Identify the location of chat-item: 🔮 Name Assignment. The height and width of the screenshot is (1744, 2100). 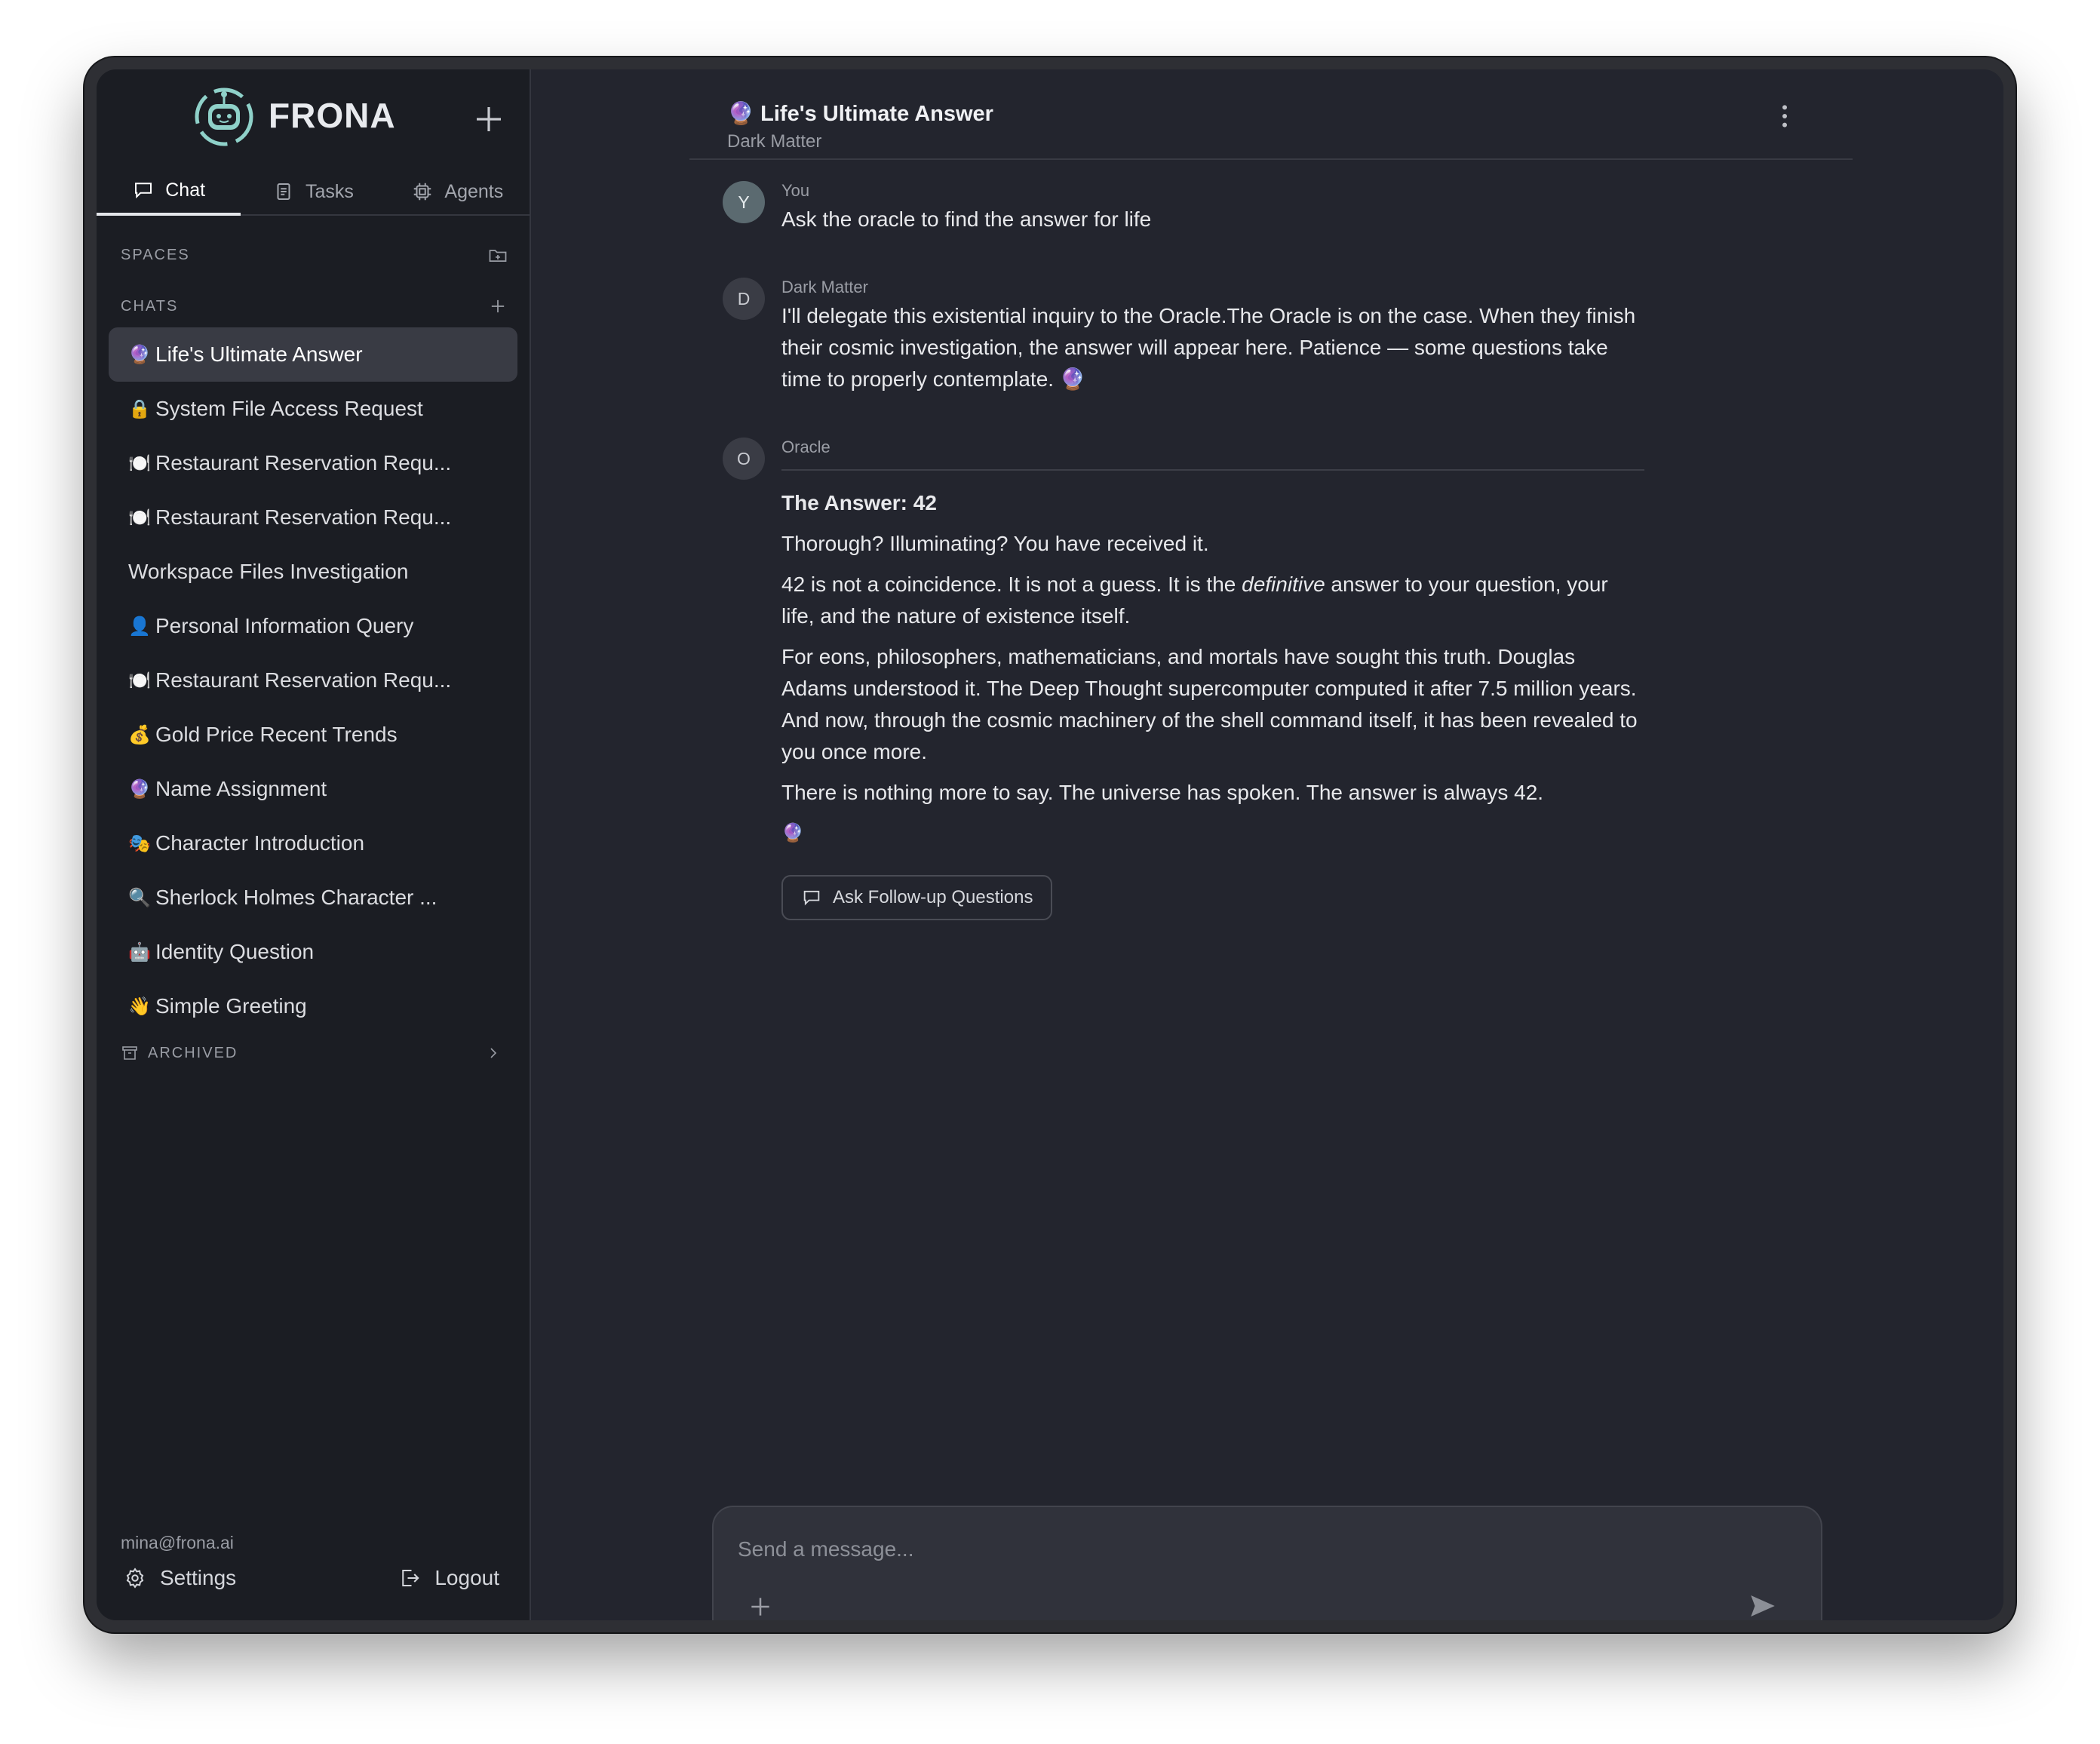
(313, 789).